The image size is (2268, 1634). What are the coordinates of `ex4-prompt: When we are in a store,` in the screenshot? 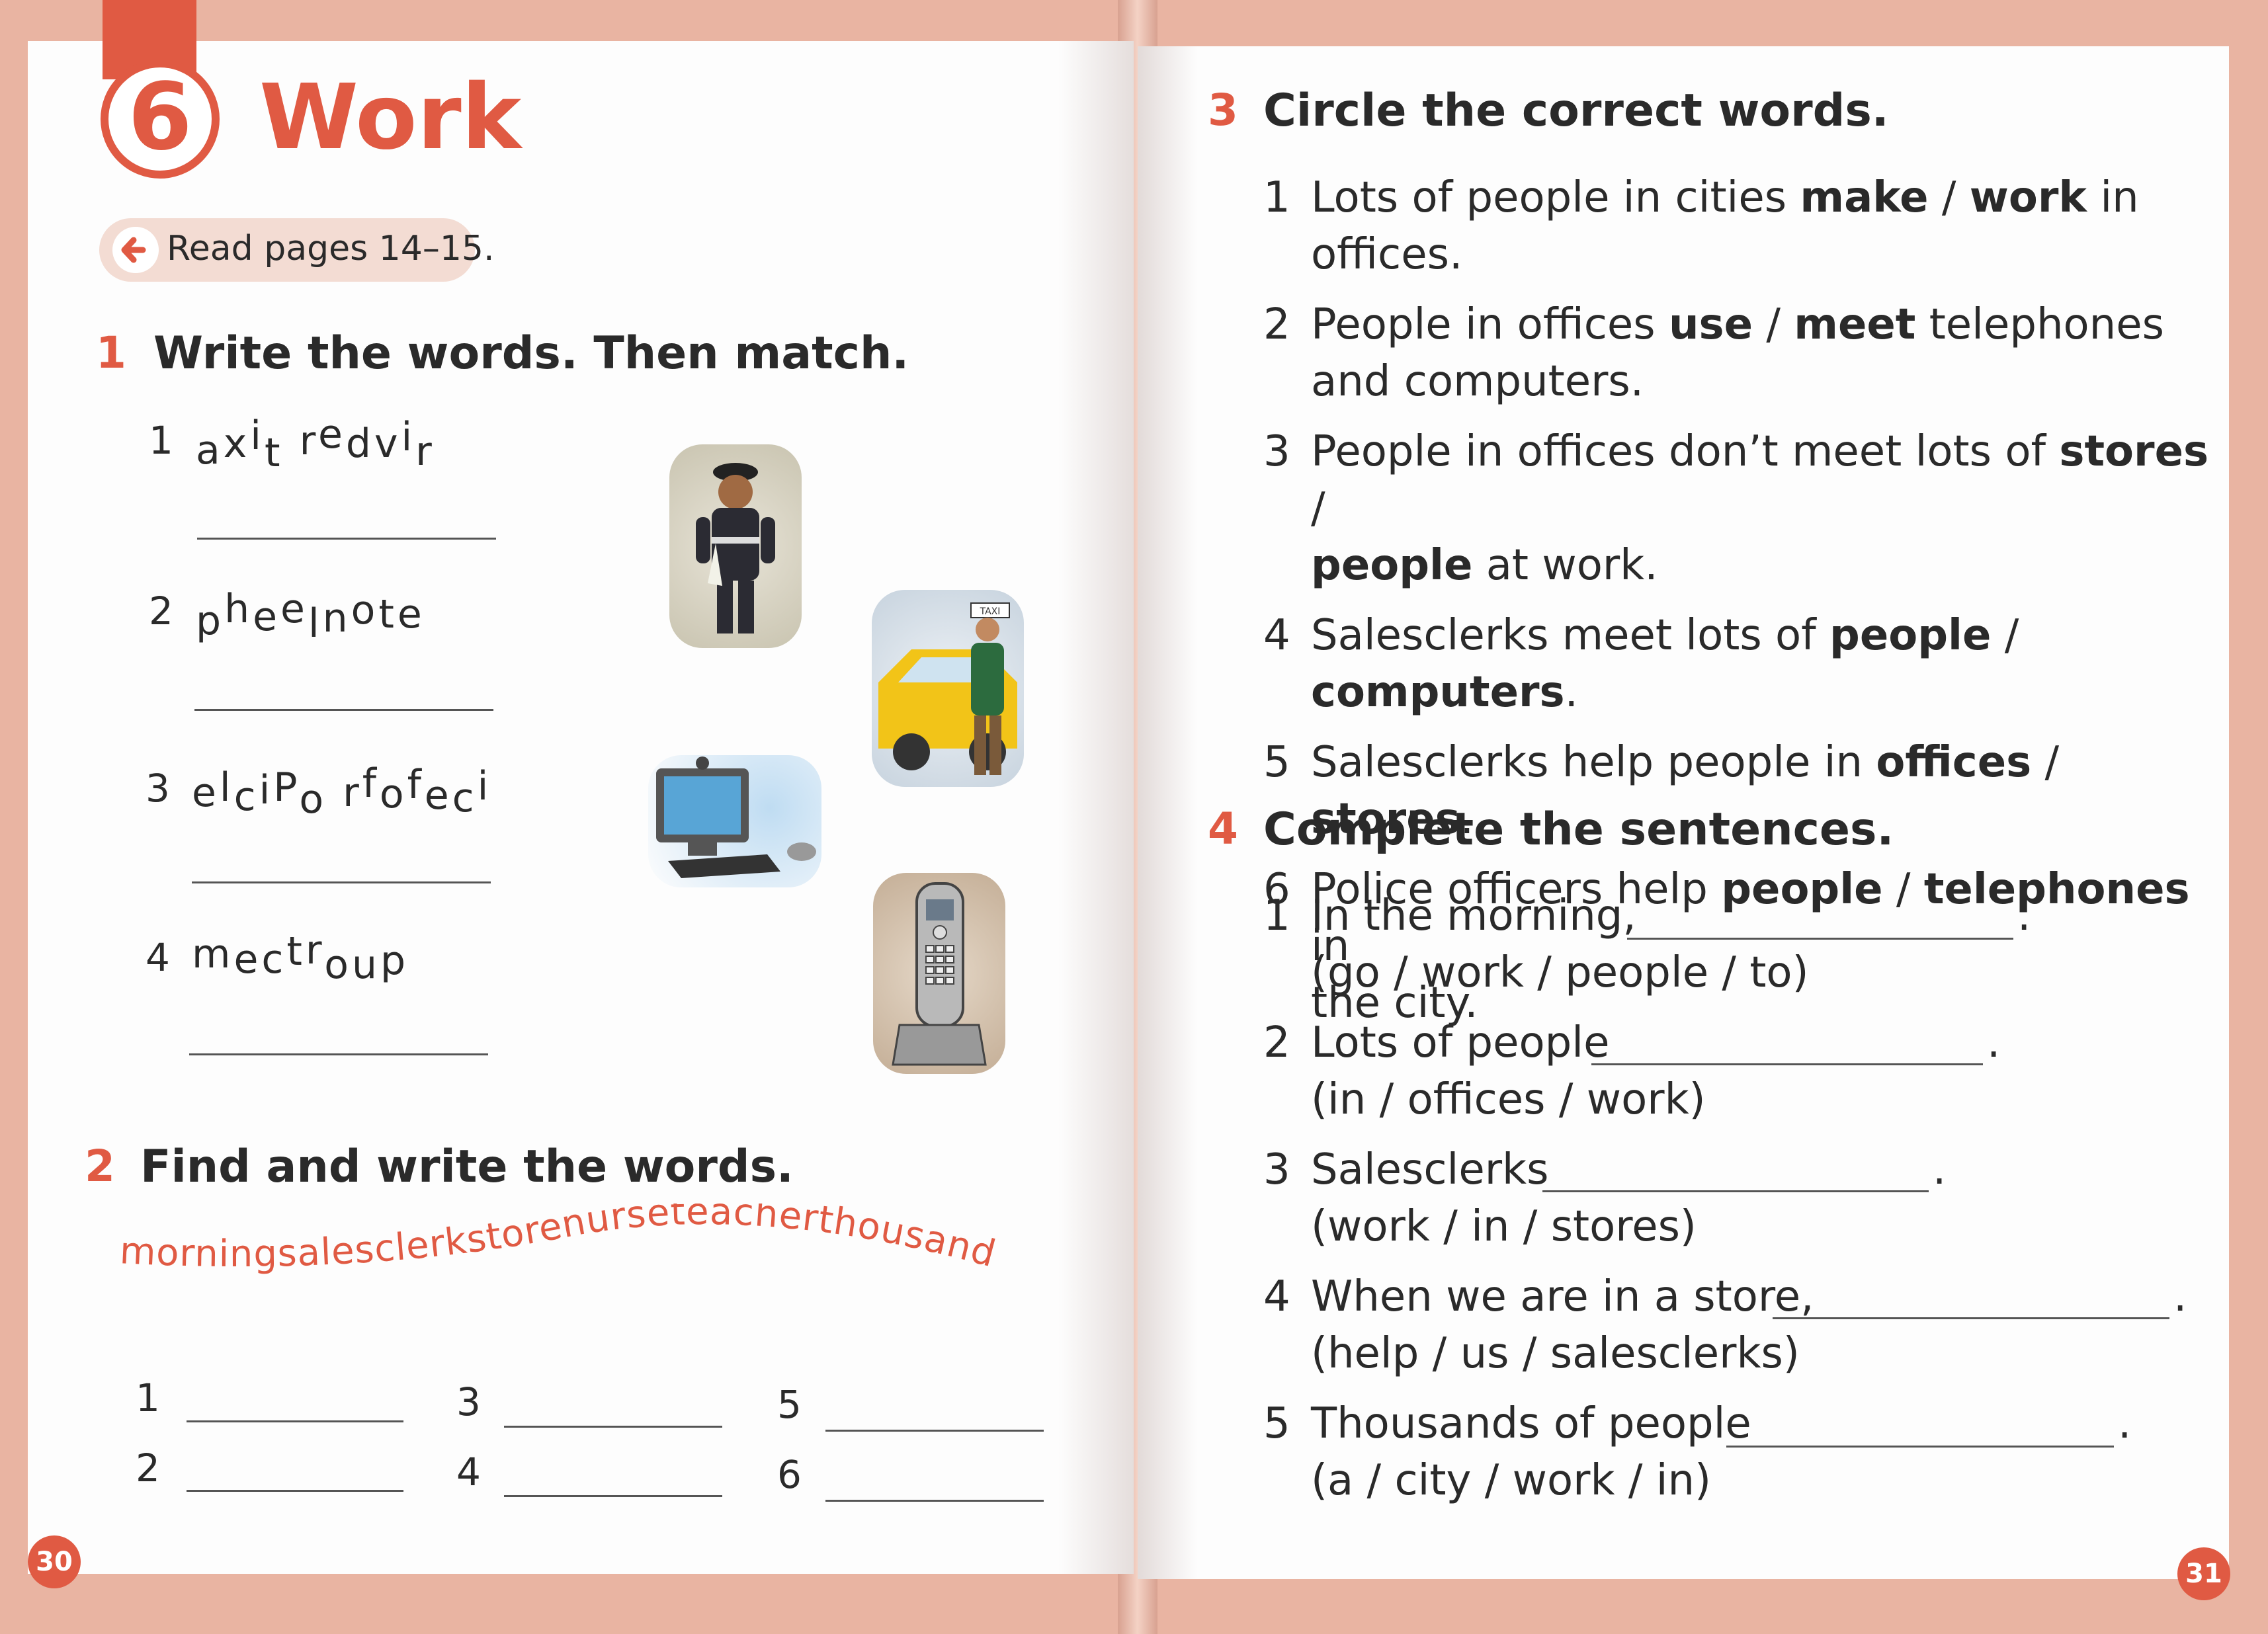 It's located at (1562, 1296).